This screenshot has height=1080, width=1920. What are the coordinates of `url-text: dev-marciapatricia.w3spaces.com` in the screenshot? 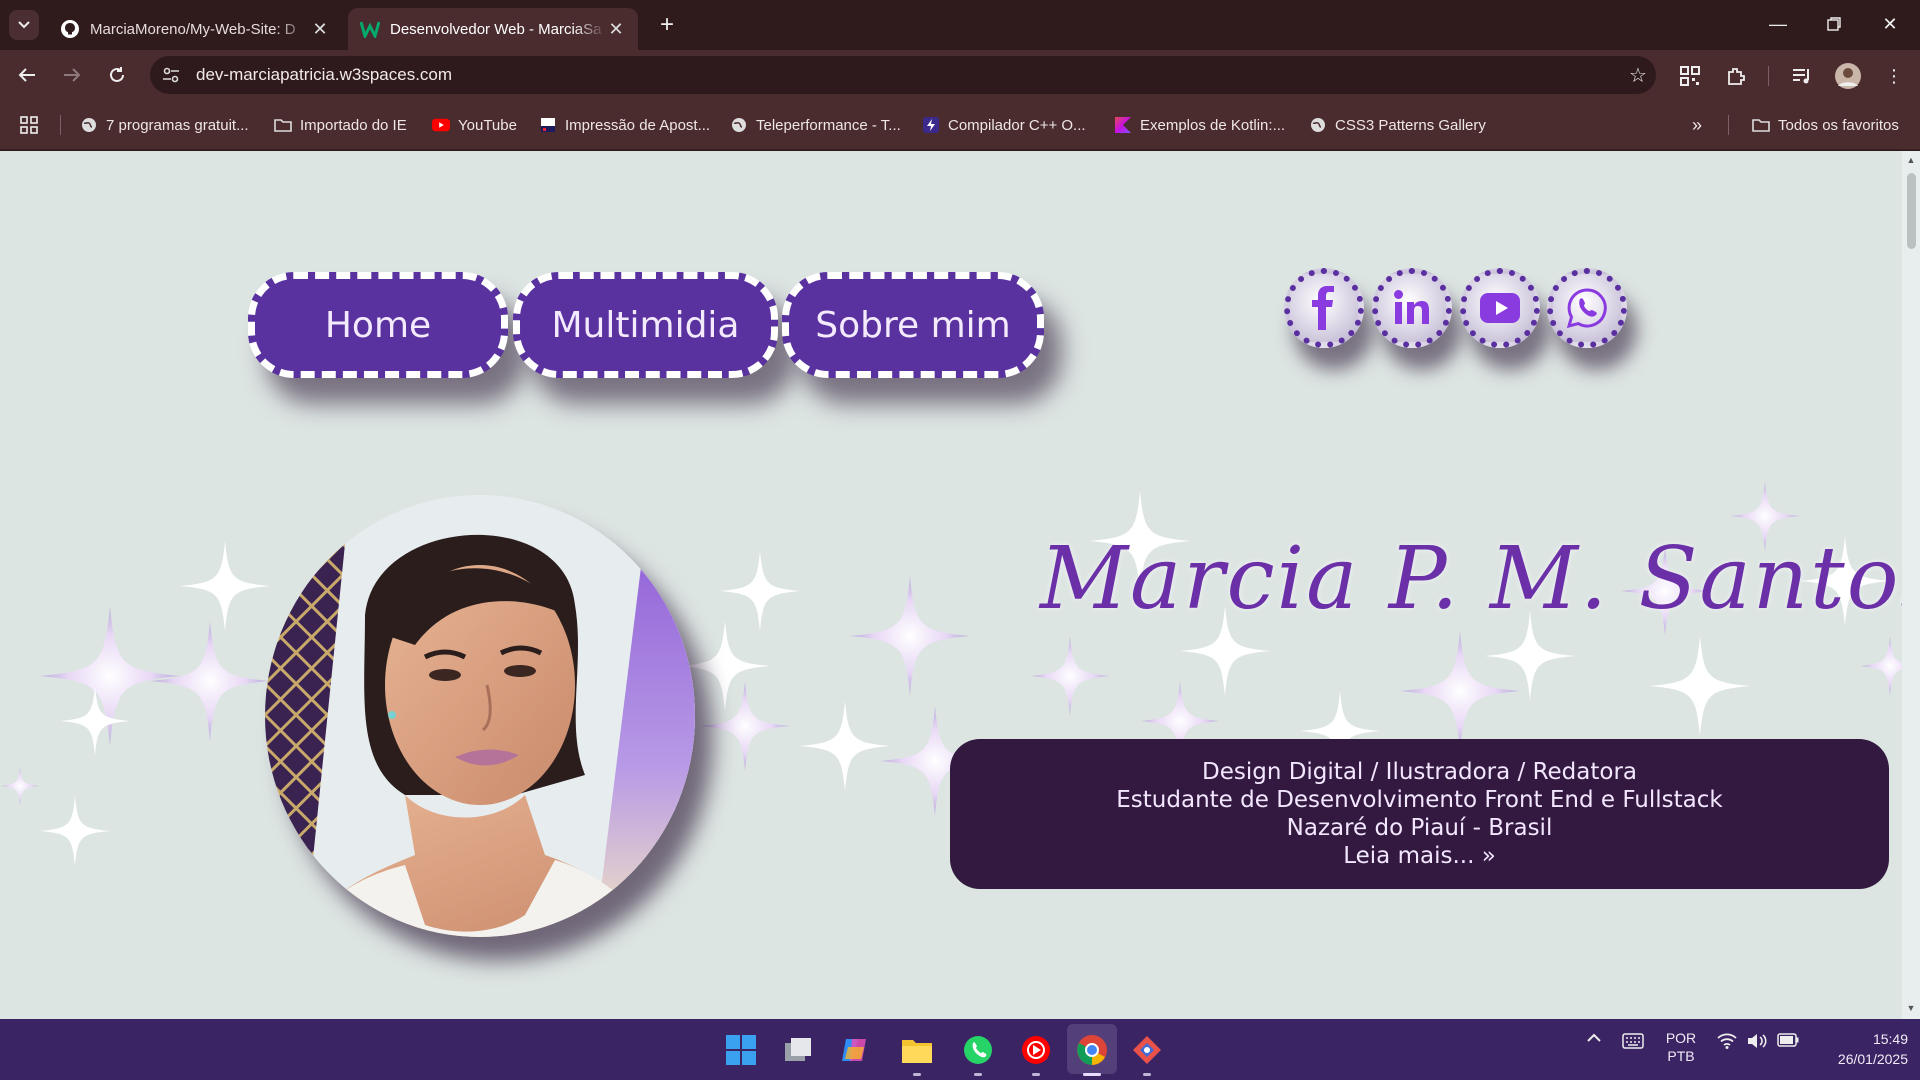 It's located at (908, 75).